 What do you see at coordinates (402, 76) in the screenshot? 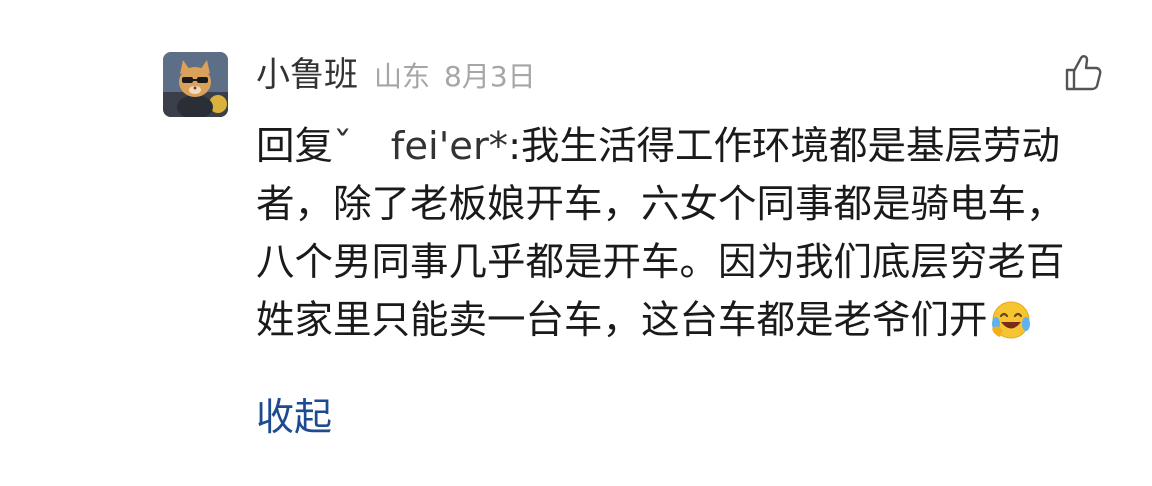
I see `location: 山东` at bounding box center [402, 76].